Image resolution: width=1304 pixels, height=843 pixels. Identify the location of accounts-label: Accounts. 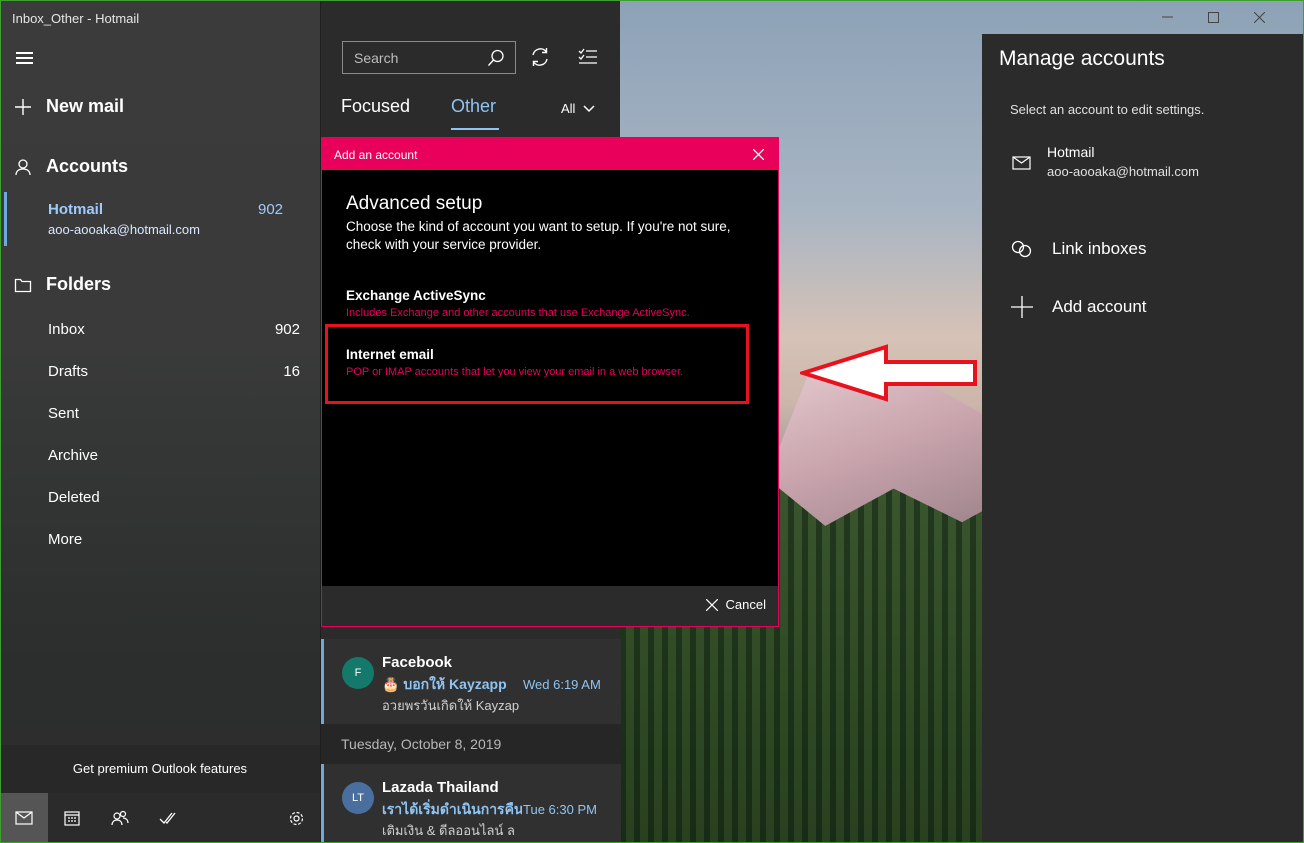
(87, 166).